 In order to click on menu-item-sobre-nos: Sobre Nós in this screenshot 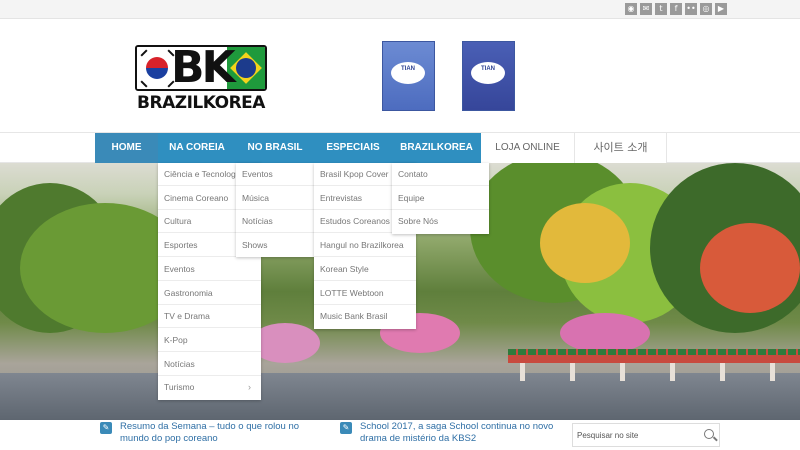, I will do `click(440, 221)`.